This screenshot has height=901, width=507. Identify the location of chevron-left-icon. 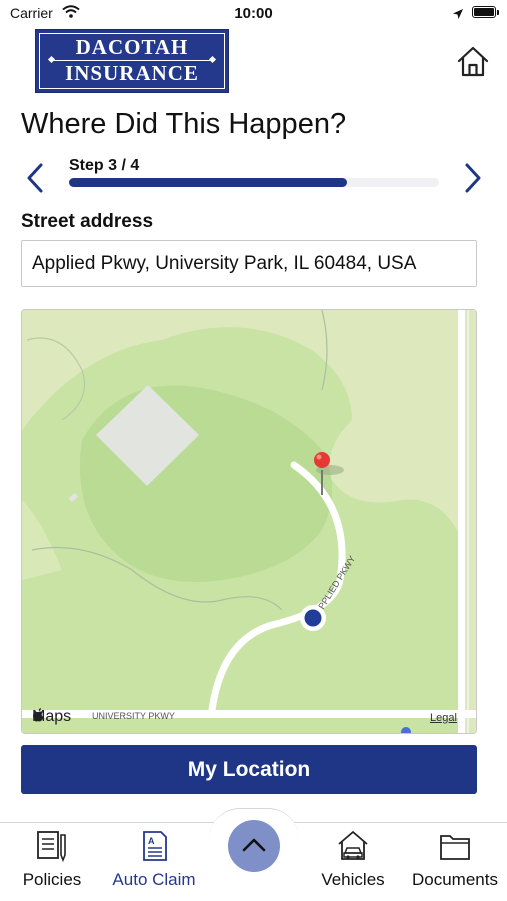
(35, 178).